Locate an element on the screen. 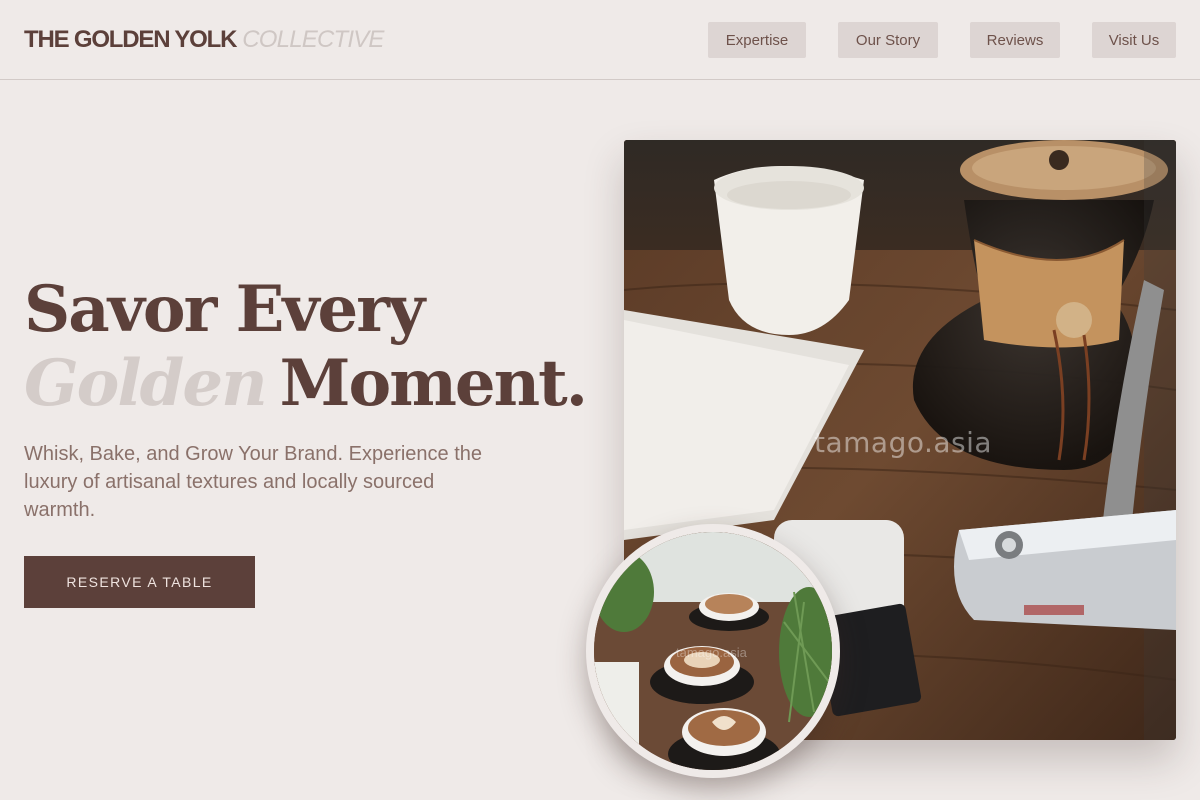  logo-subtitle: COLLECTIVE is located at coordinates (313, 39).